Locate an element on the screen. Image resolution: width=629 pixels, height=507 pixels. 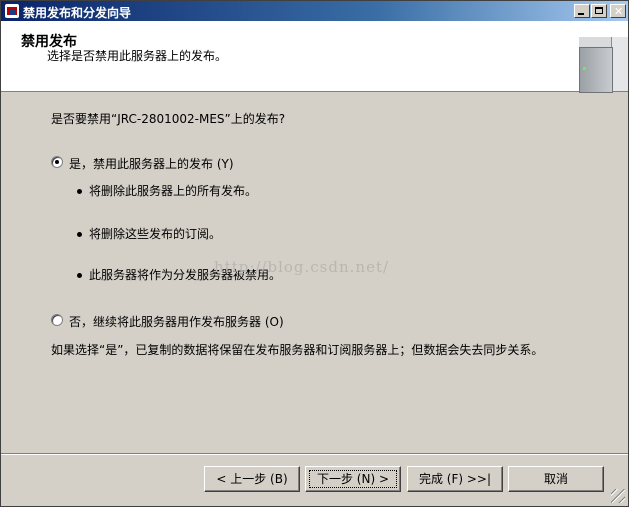
close-button: ✕ is located at coordinates (618, 11).